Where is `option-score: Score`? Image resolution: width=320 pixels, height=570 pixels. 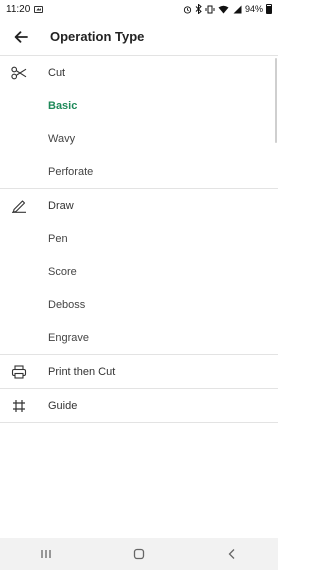
option-score: Score is located at coordinates (139, 271).